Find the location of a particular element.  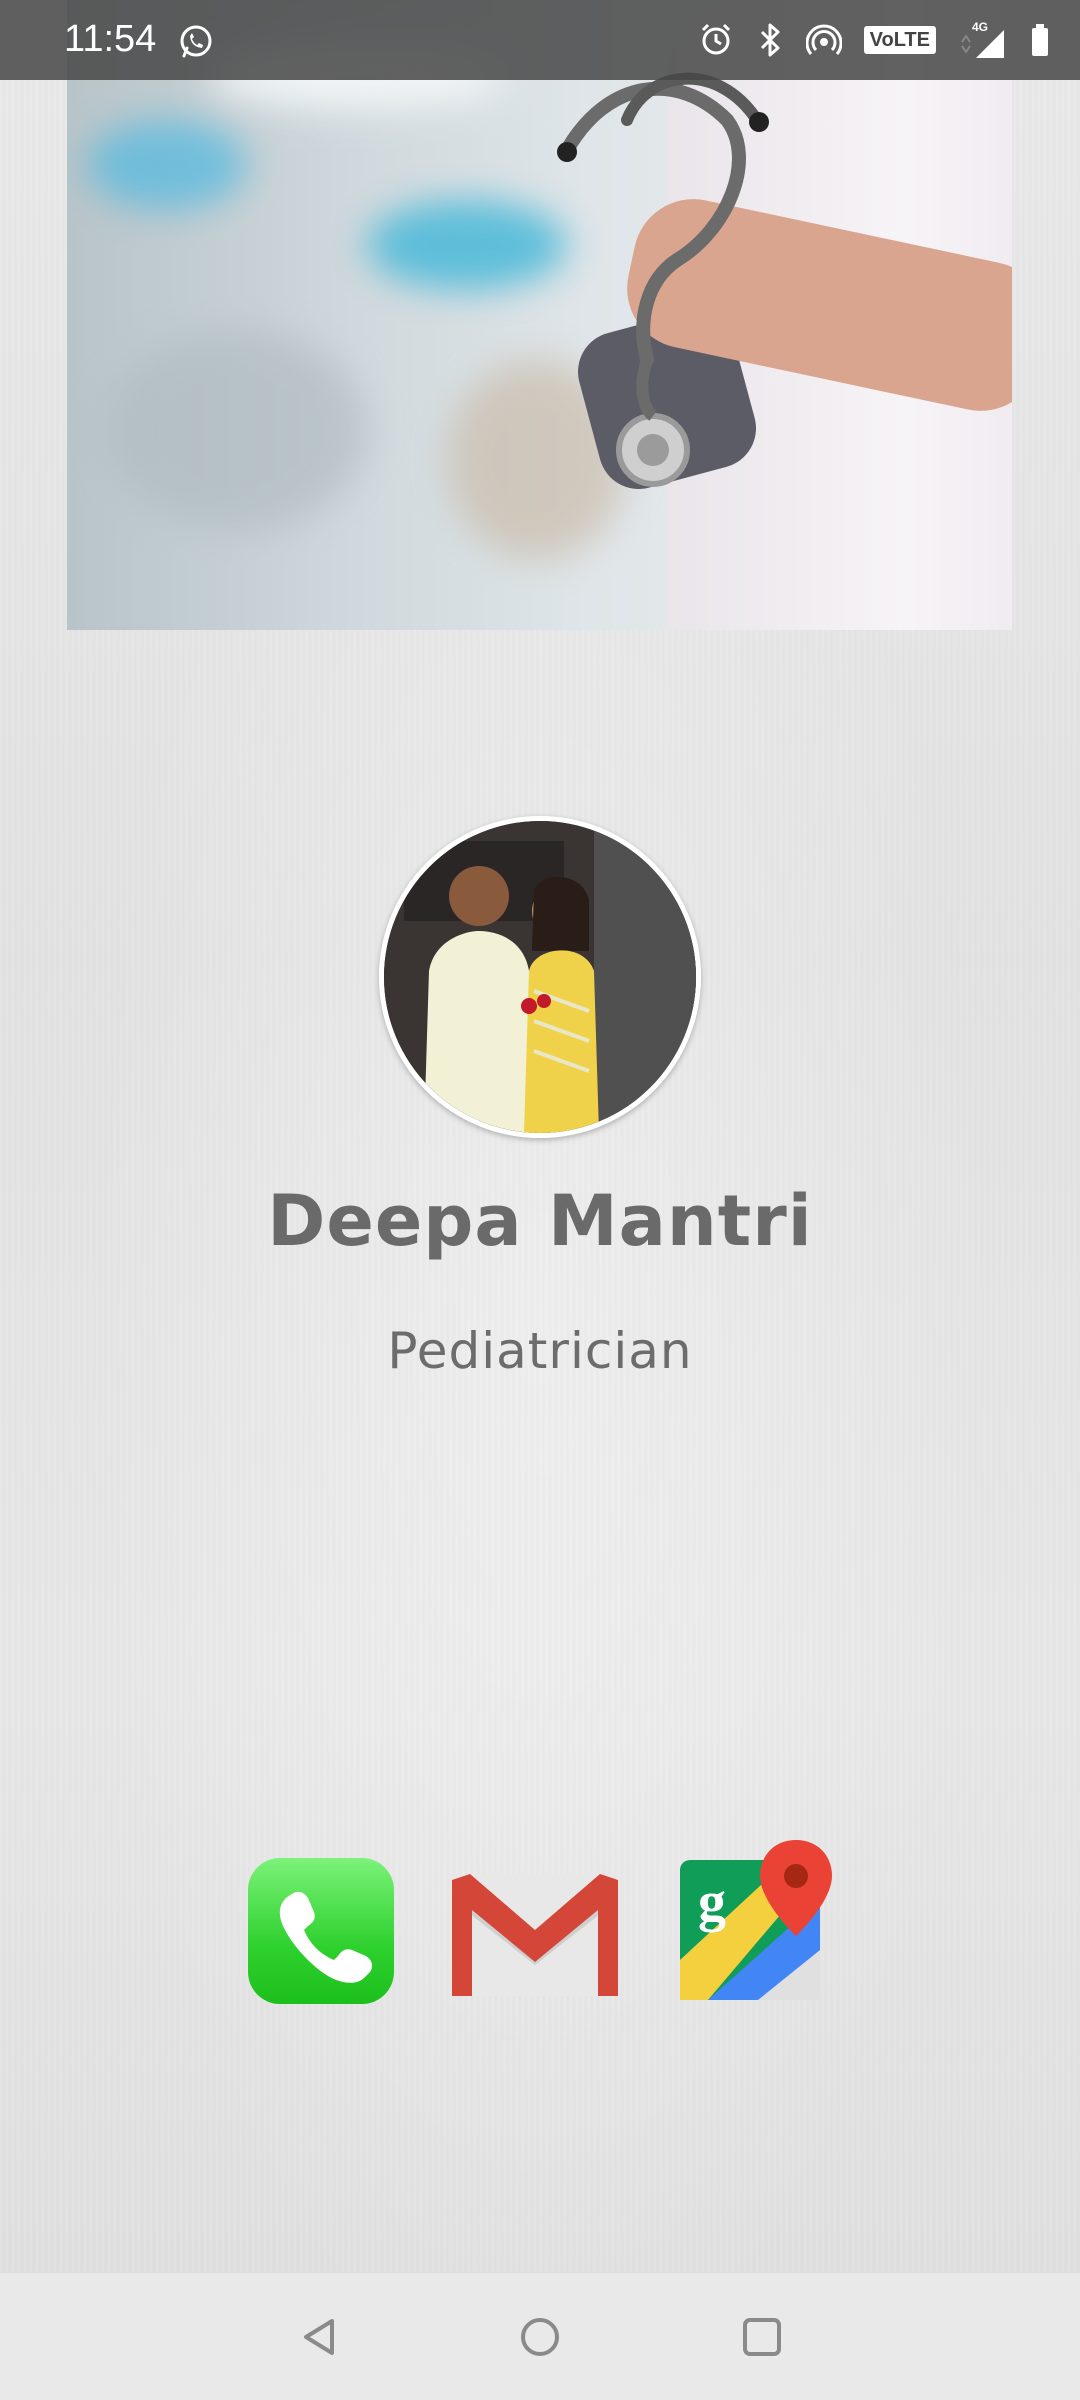

alarm-icon is located at coordinates (715, 39).